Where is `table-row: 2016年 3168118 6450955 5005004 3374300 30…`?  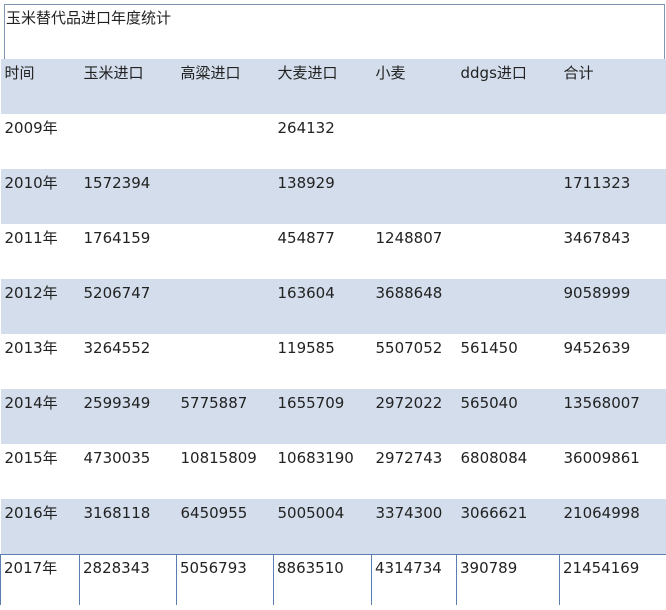
table-row: 2016年 3168118 6450955 5005004 3374300 30… is located at coordinates (333, 526).